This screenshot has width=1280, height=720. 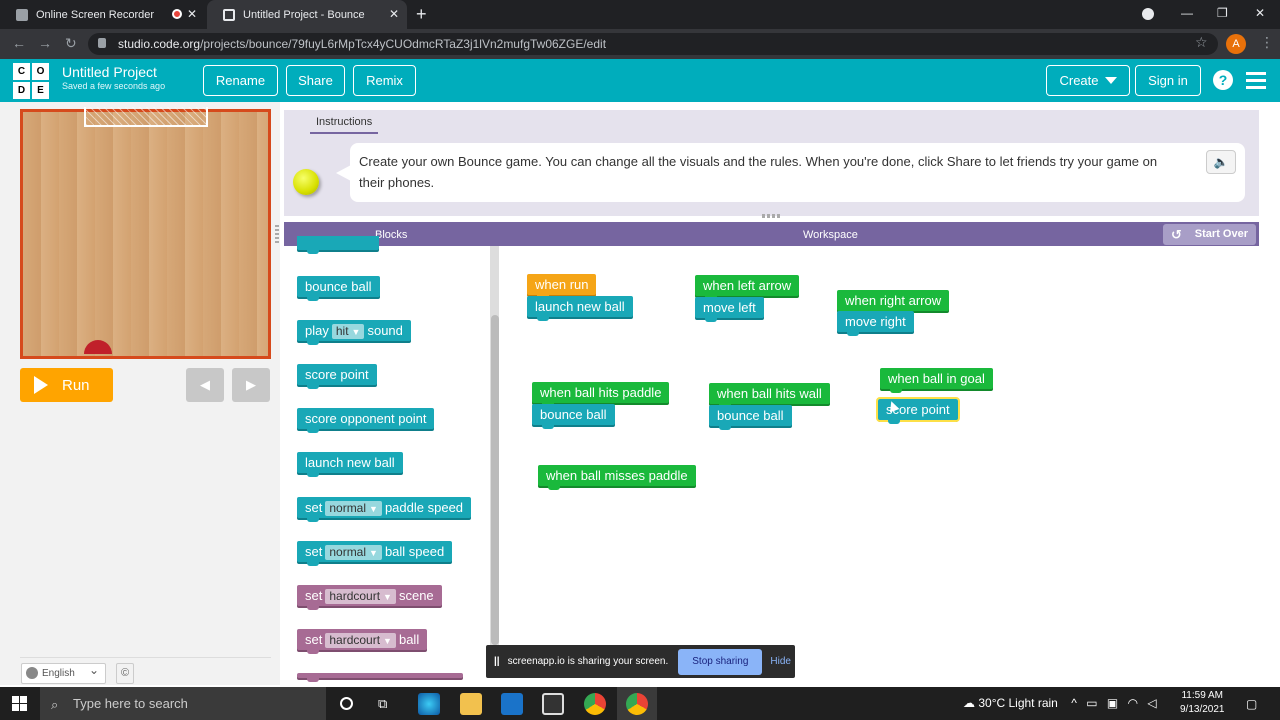 I want to click on share-button: Share, so click(x=315, y=80).